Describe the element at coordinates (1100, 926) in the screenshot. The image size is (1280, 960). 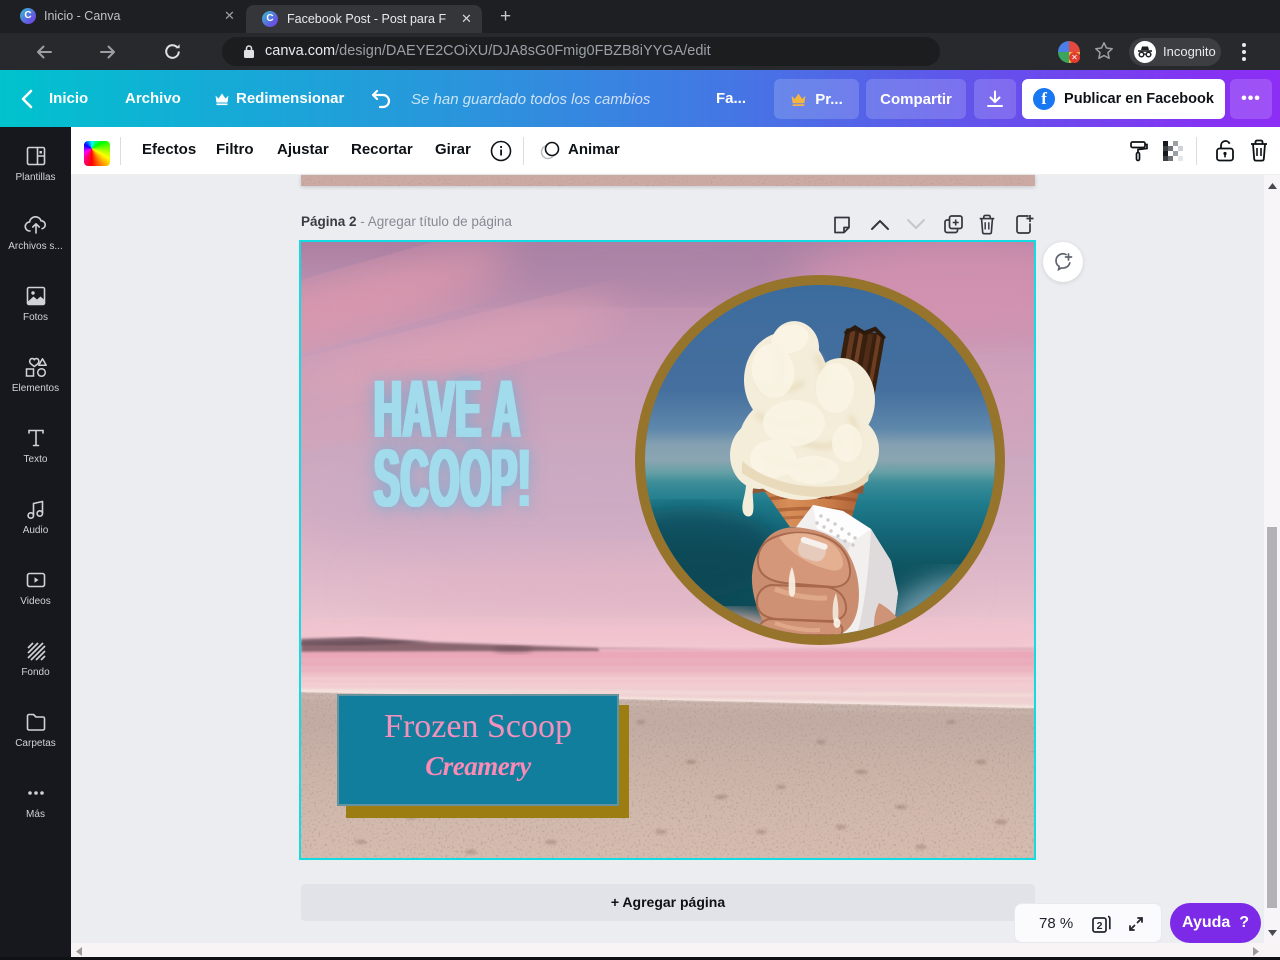
I see `svg-text: 2` at that location.